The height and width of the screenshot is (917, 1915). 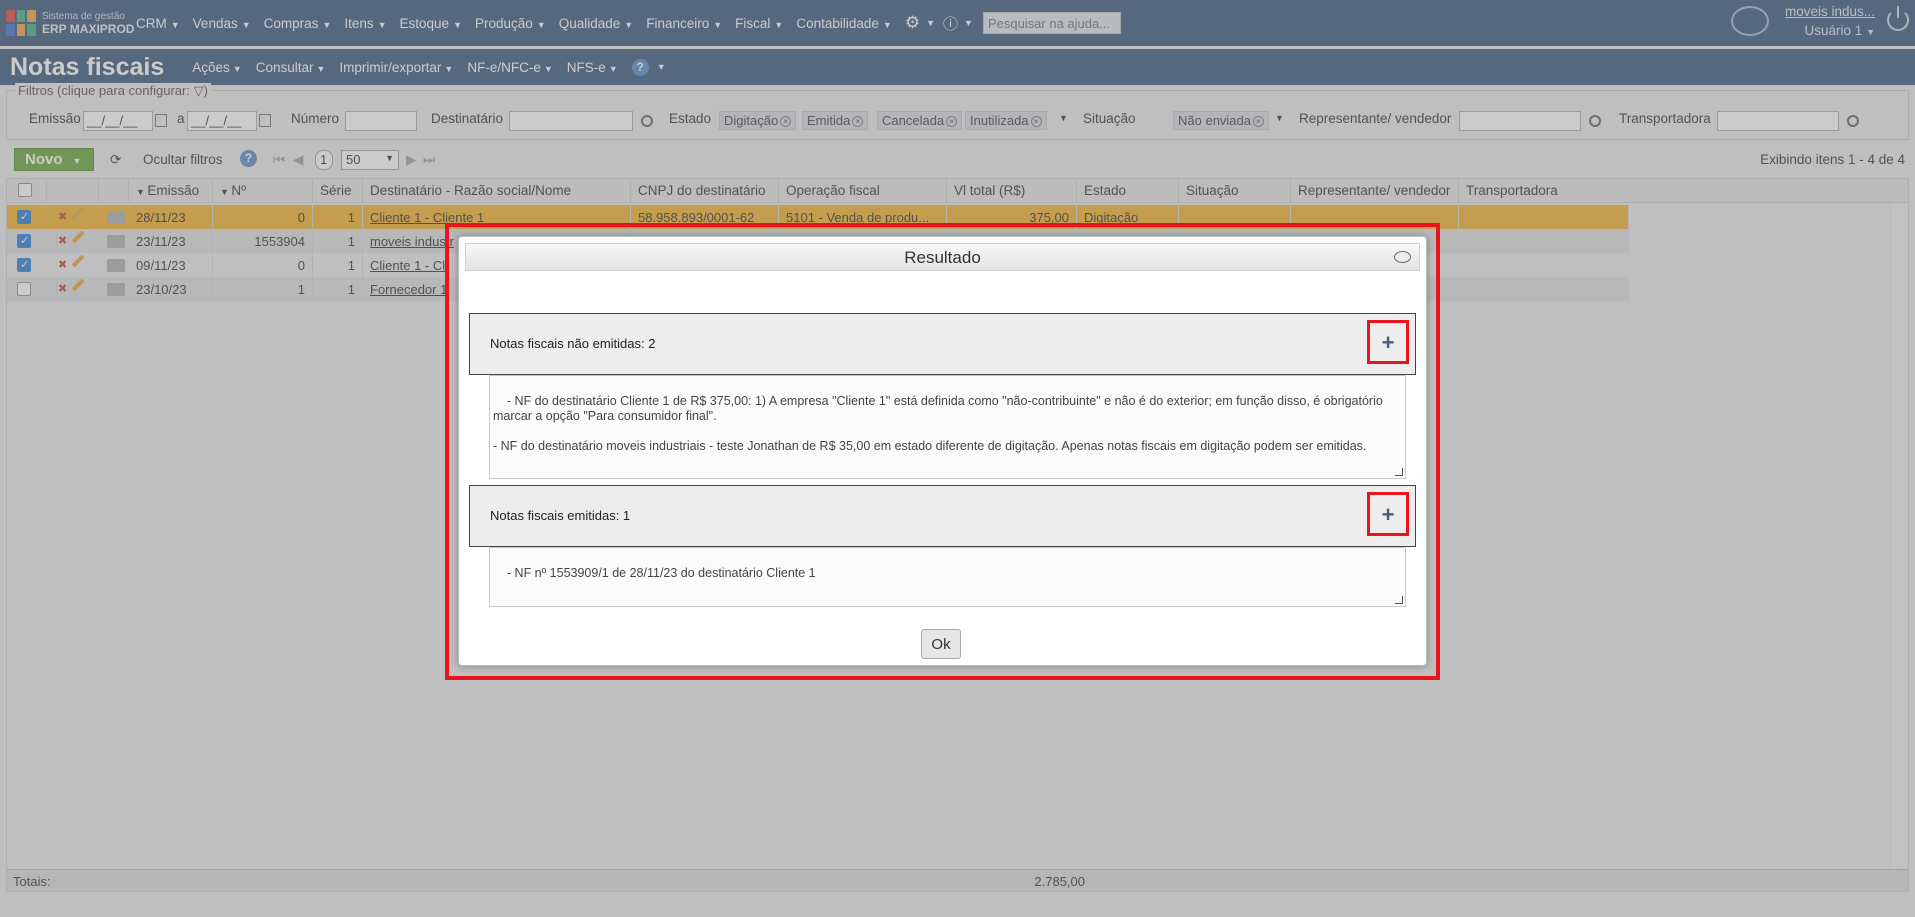 I want to click on section-not-emitted: Notas fiscais não emitidas: 2 +, so click(x=942, y=344).